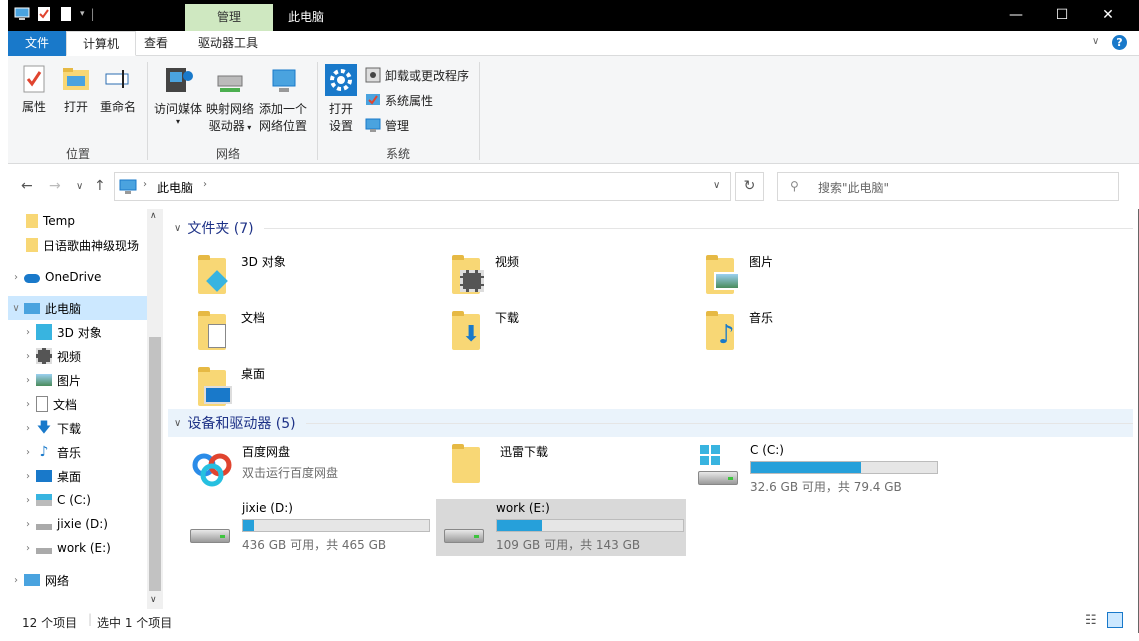  Describe the element at coordinates (76, 90) in the screenshot. I see `open-button: 打开` at that location.